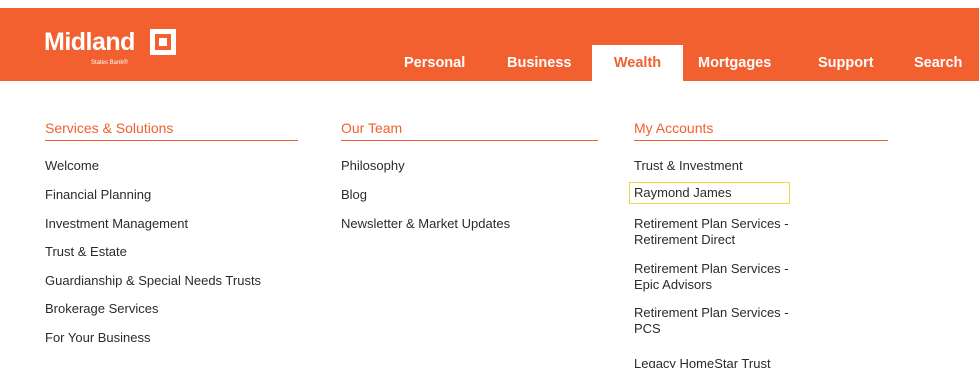  I want to click on link-philosophy: Philosophy, so click(373, 166).